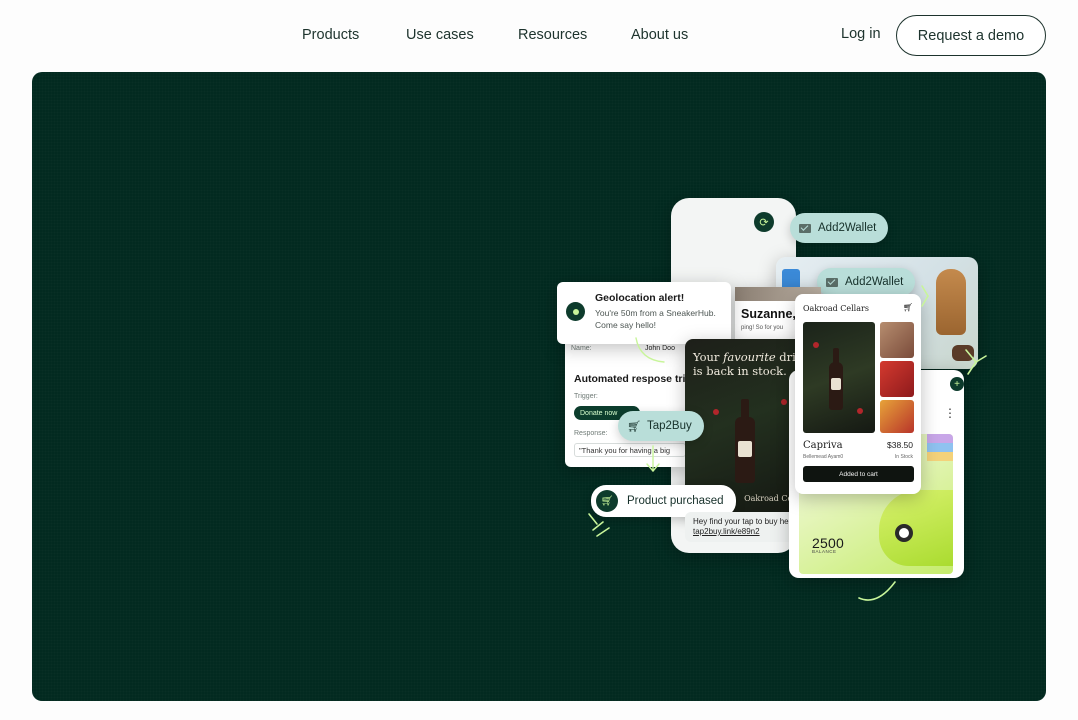  Describe the element at coordinates (877, 591) in the screenshot. I see `swoosh-doodle` at that location.